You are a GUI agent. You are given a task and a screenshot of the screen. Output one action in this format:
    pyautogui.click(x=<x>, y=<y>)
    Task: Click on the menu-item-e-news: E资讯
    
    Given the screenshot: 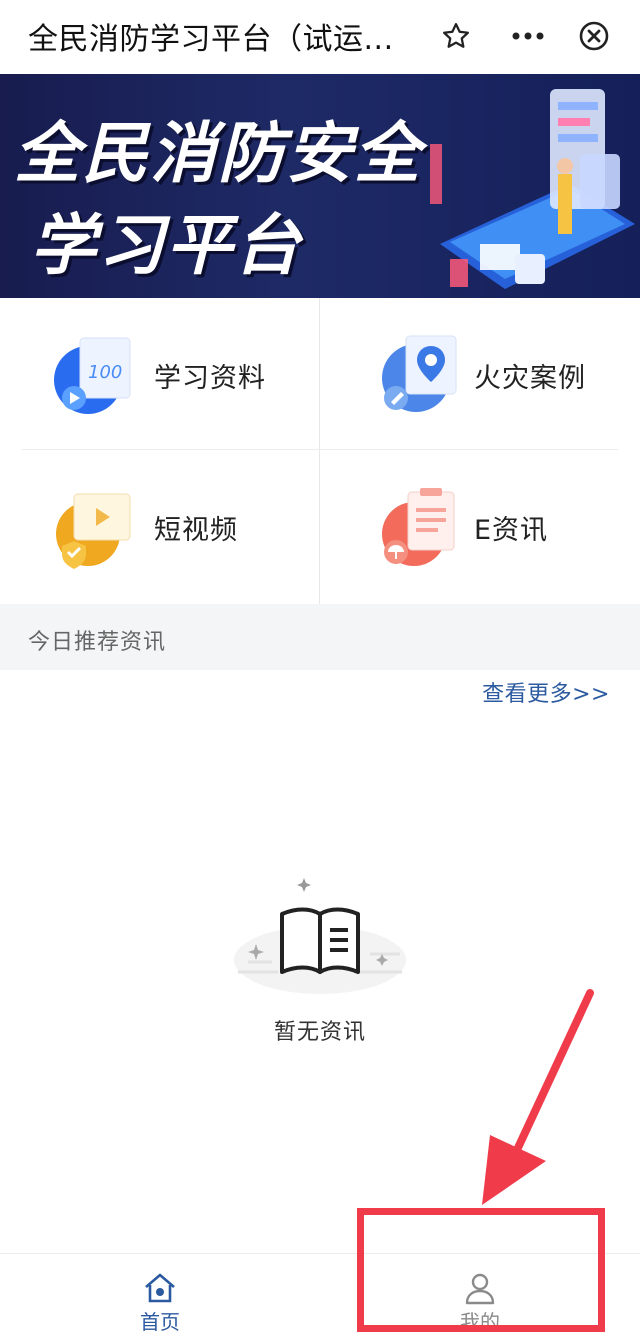 What is the action you would take?
    pyautogui.click(x=480, y=526)
    